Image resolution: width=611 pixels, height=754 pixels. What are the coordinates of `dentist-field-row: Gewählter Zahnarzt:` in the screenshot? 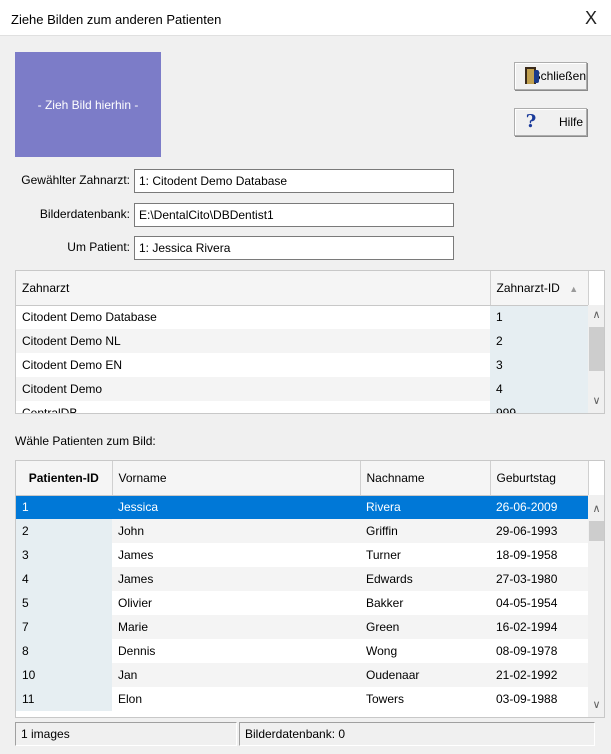 It's located at (65, 181).